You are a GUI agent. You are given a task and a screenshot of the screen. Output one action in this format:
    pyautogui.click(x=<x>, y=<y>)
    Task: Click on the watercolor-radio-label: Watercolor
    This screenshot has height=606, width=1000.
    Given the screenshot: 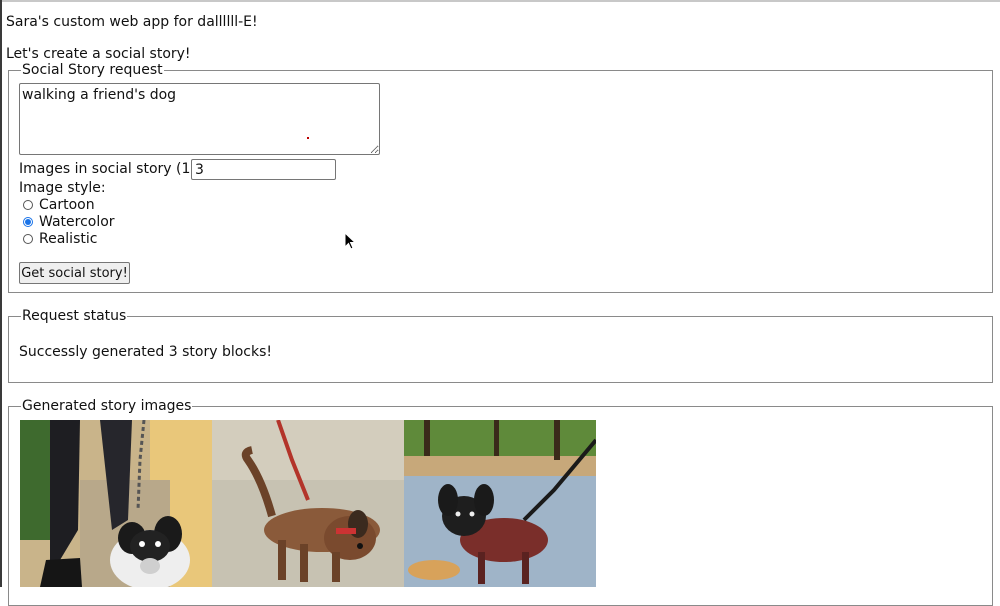 What is the action you would take?
    pyautogui.click(x=77, y=222)
    